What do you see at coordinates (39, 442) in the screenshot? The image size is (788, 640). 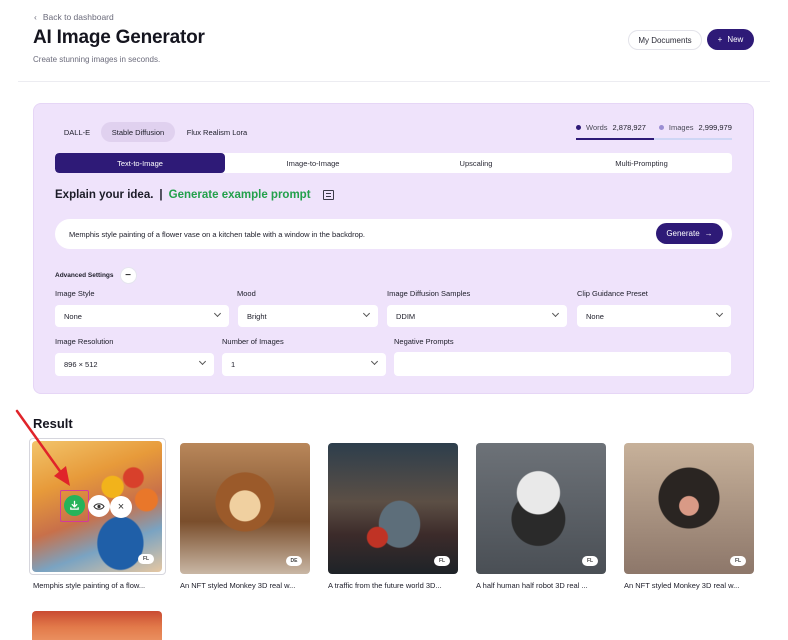 I see `annotation-arrow-shaft` at bounding box center [39, 442].